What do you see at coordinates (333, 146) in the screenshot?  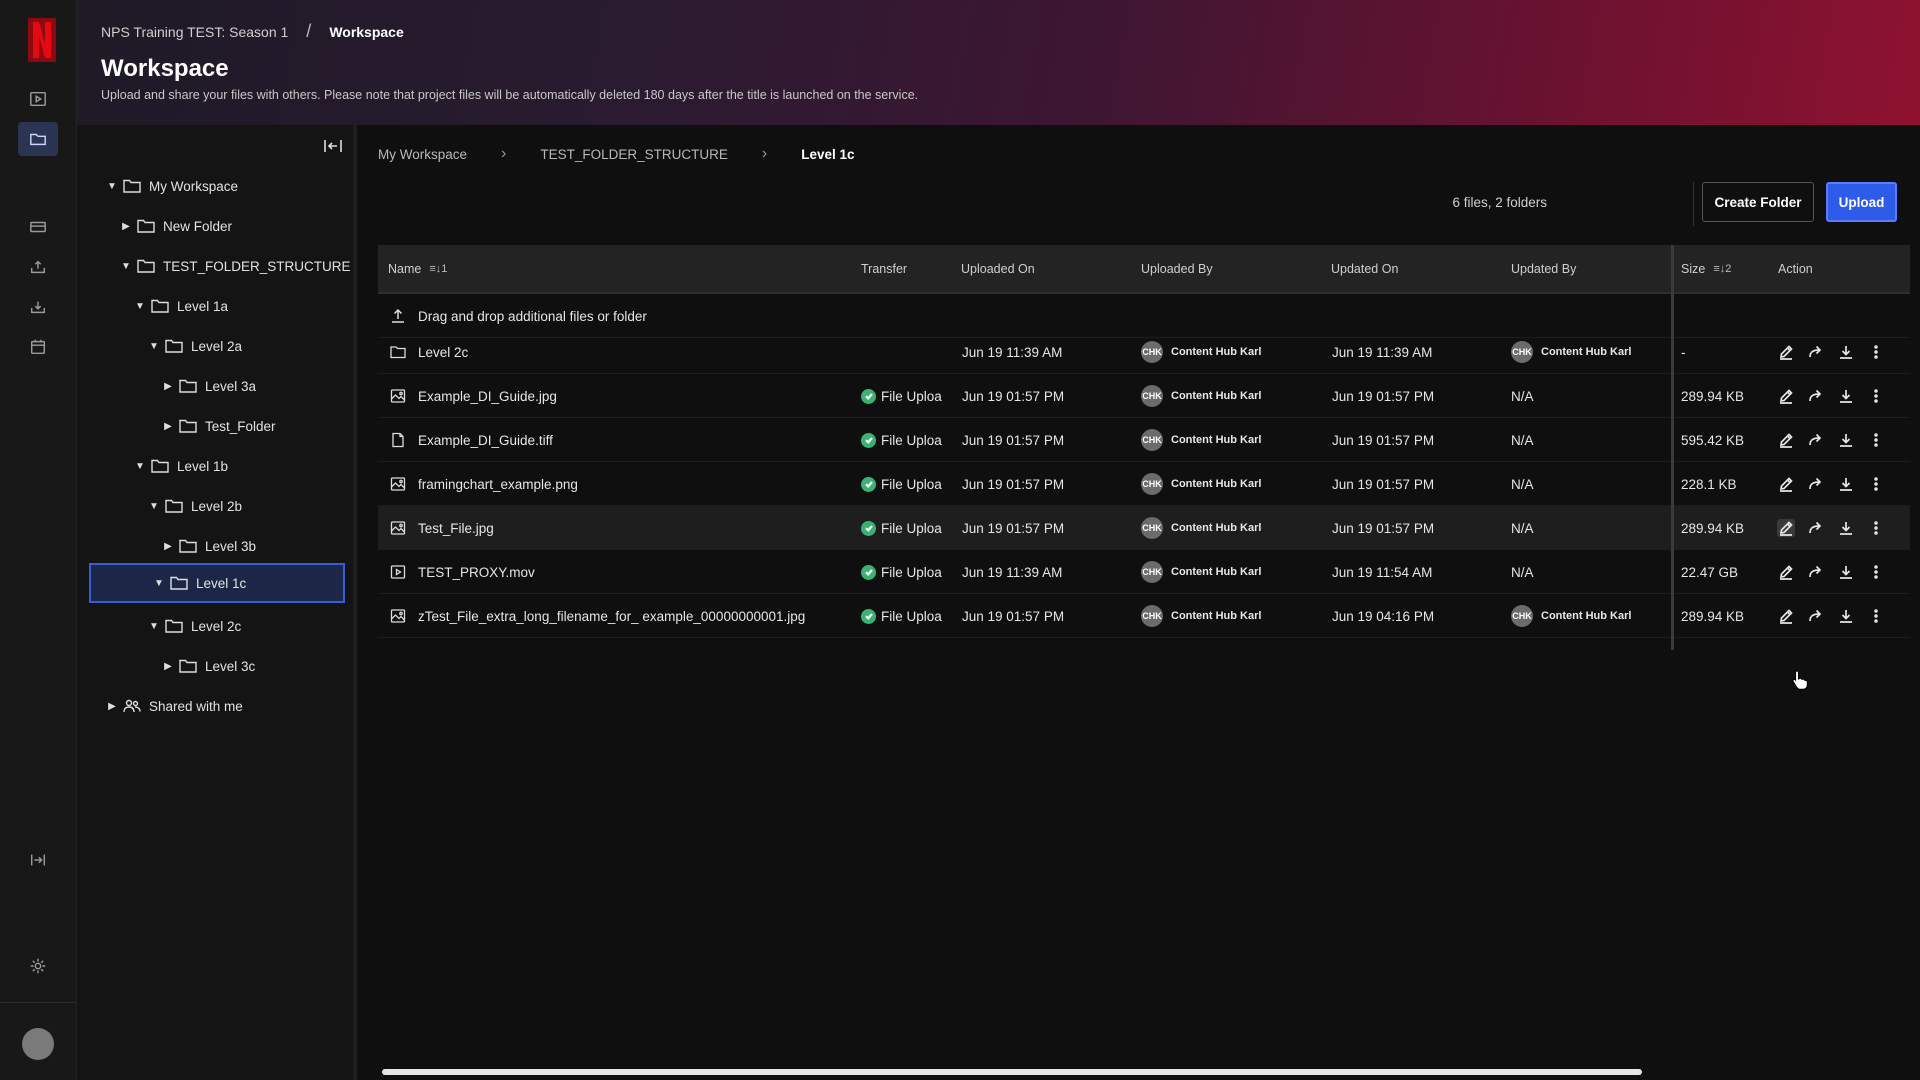 I see `collapse-panel-icon` at bounding box center [333, 146].